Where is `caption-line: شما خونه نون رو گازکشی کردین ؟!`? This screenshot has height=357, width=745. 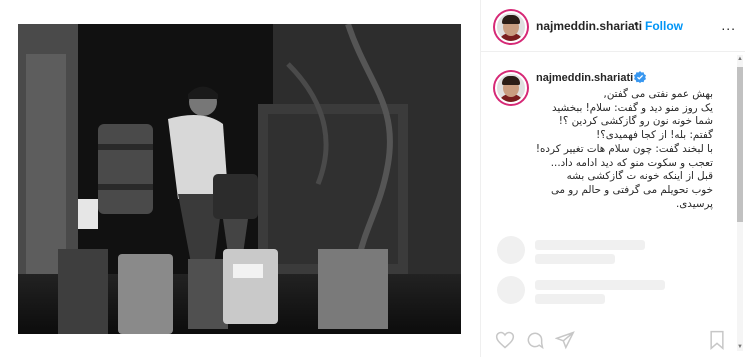 caption-line: شما خونه نون رو گازکشی کردین ؟! is located at coordinates (635, 121).